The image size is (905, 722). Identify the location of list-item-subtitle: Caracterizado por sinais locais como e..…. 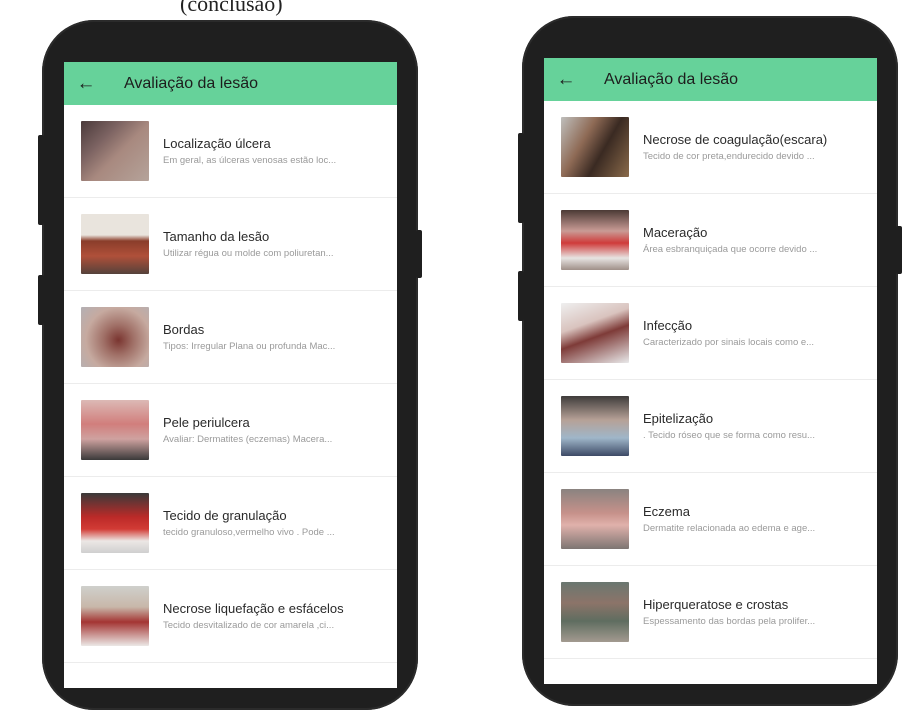
(729, 342).